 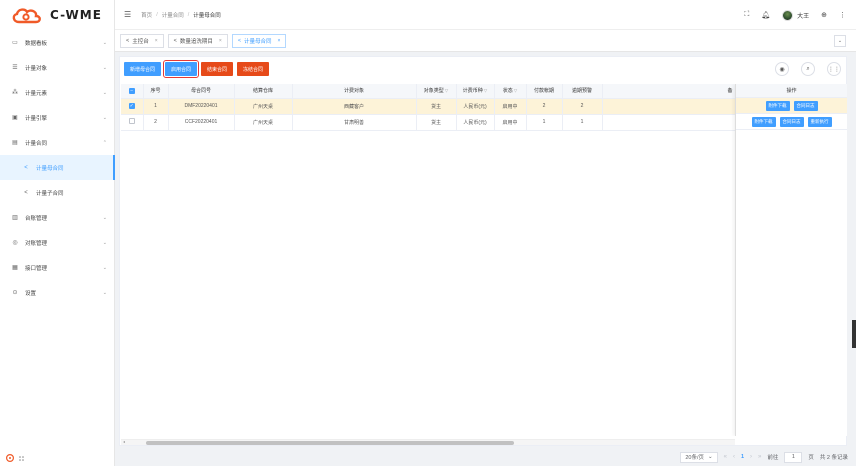 What do you see at coordinates (840, 41) in the screenshot?
I see `tabs-dropdown-button: ⌄` at bounding box center [840, 41].